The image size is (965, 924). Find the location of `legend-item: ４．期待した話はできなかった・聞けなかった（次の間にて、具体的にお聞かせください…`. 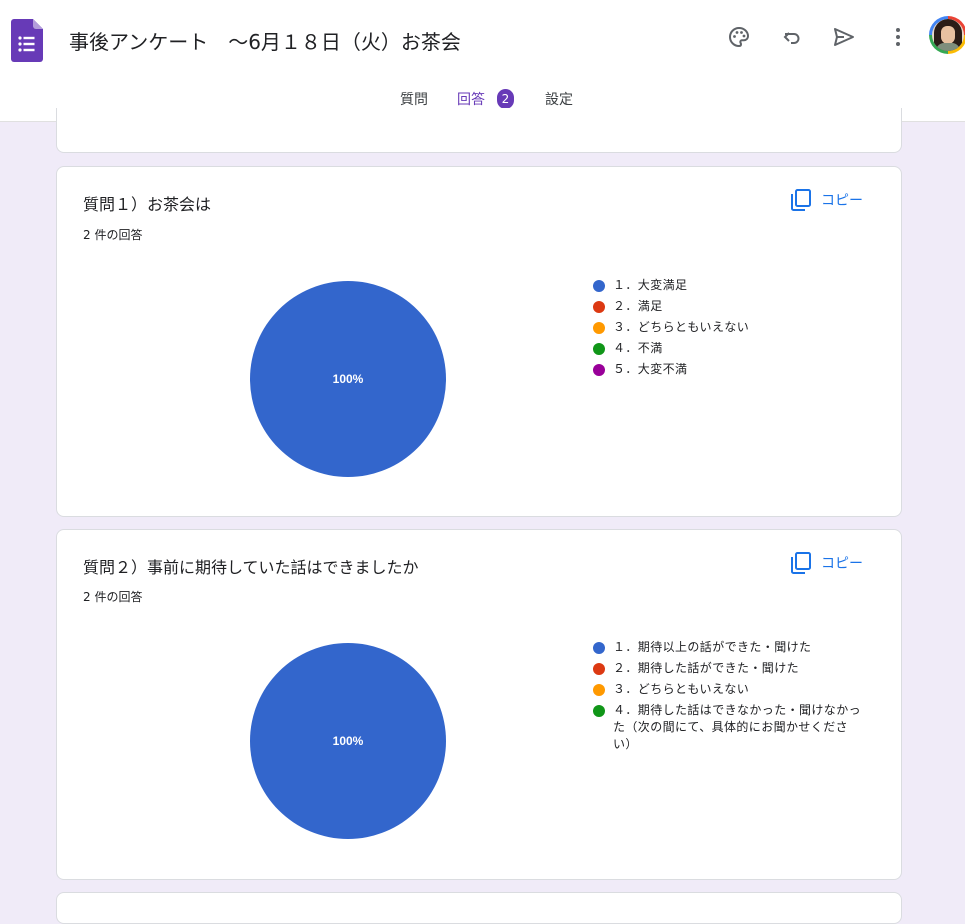

legend-item: ４．期待した話はできなかった・聞けなかった（次の間にて、具体的にお聞かせください… is located at coordinates (728, 727).